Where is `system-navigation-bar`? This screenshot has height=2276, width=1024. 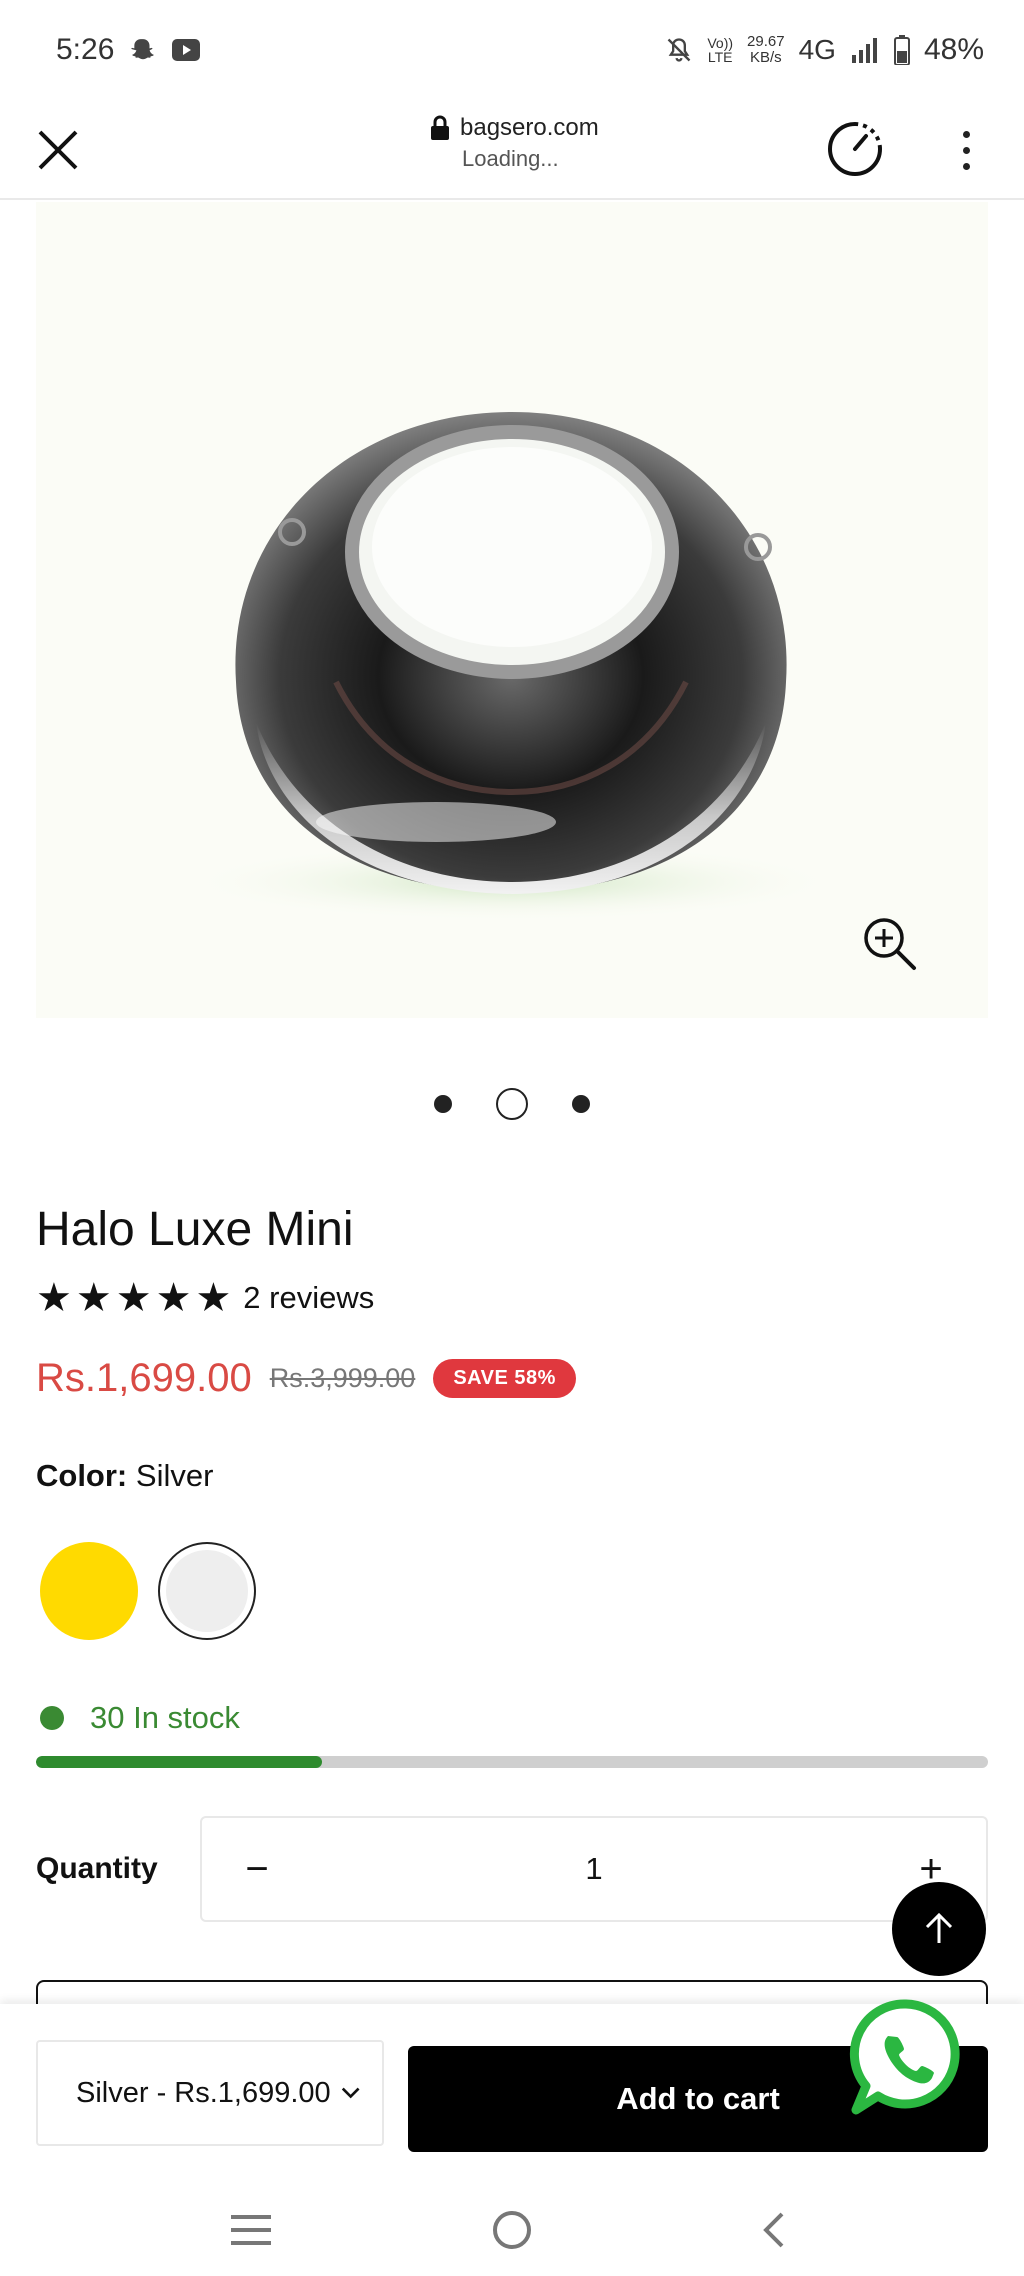 system-navigation-bar is located at coordinates (512, 2230).